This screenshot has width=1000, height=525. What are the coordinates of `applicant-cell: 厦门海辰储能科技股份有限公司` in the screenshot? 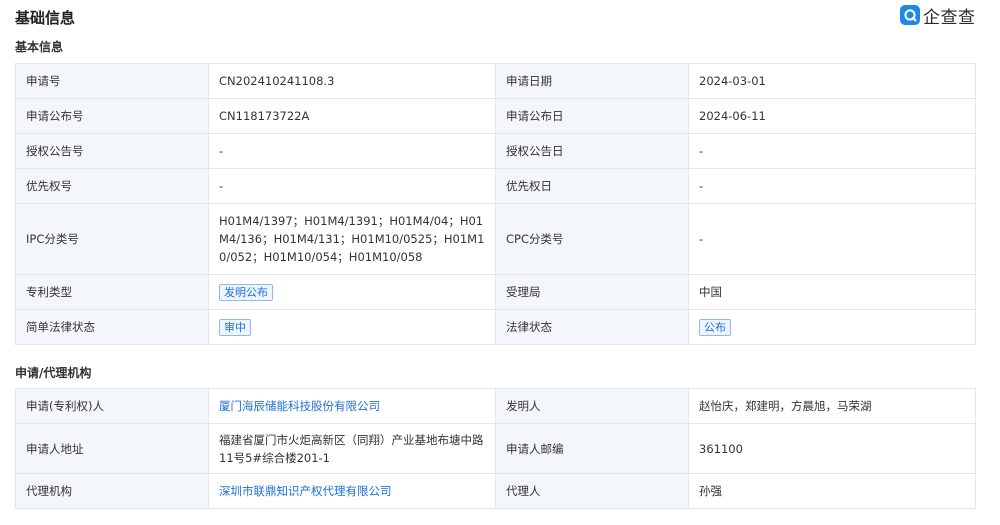 It's located at (352, 406).